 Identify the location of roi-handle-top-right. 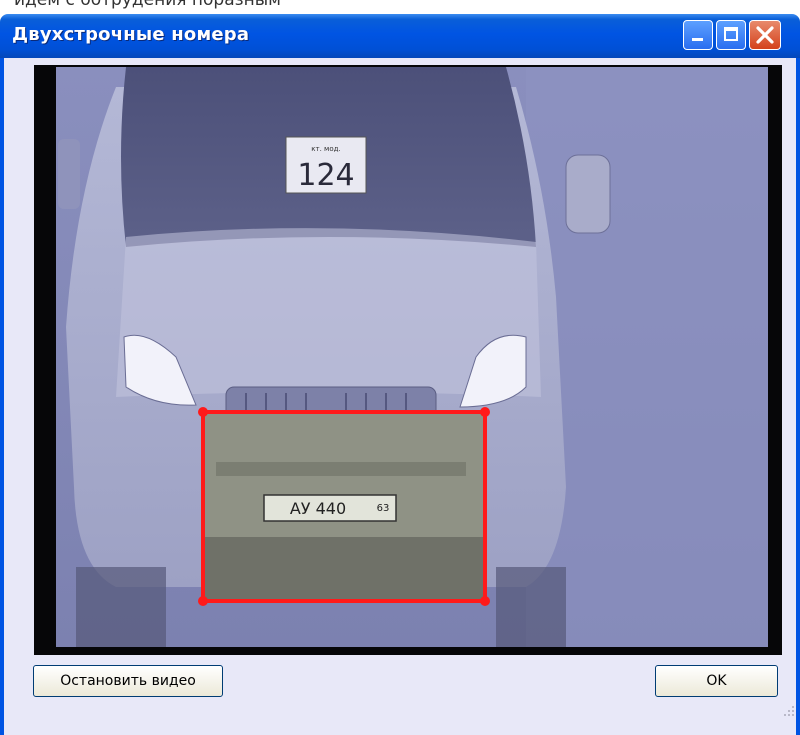
(485, 412).